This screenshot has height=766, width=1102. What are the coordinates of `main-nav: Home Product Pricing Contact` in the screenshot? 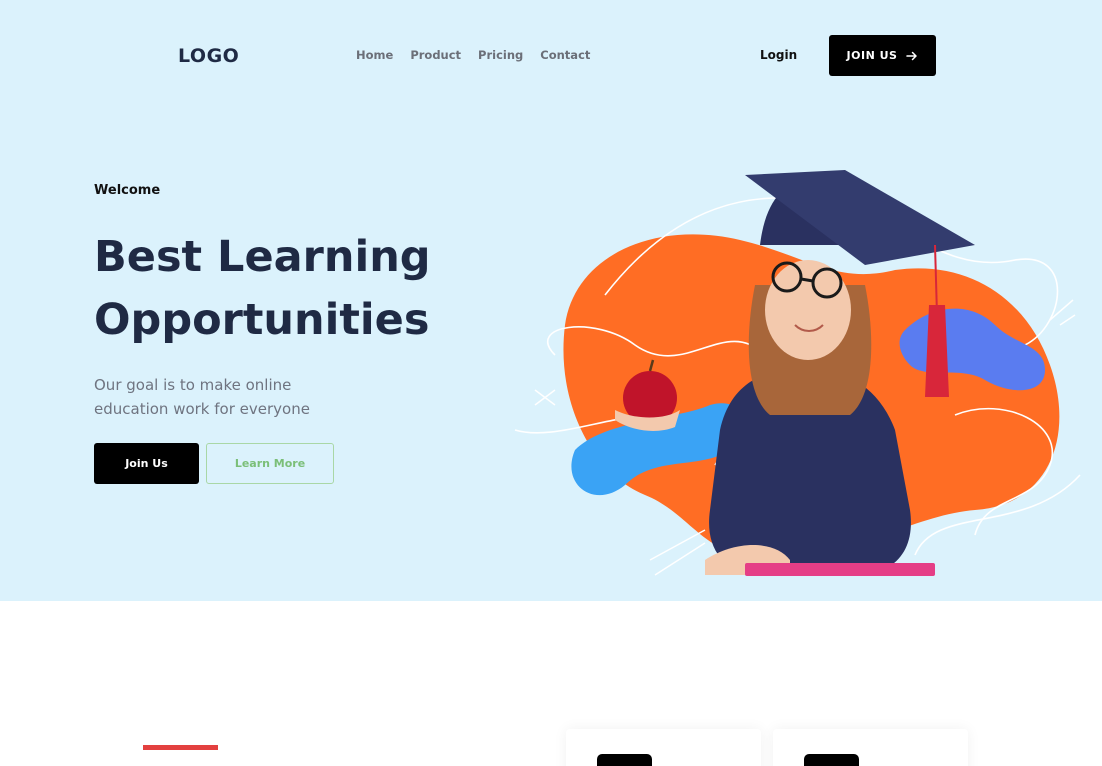 It's located at (473, 55).